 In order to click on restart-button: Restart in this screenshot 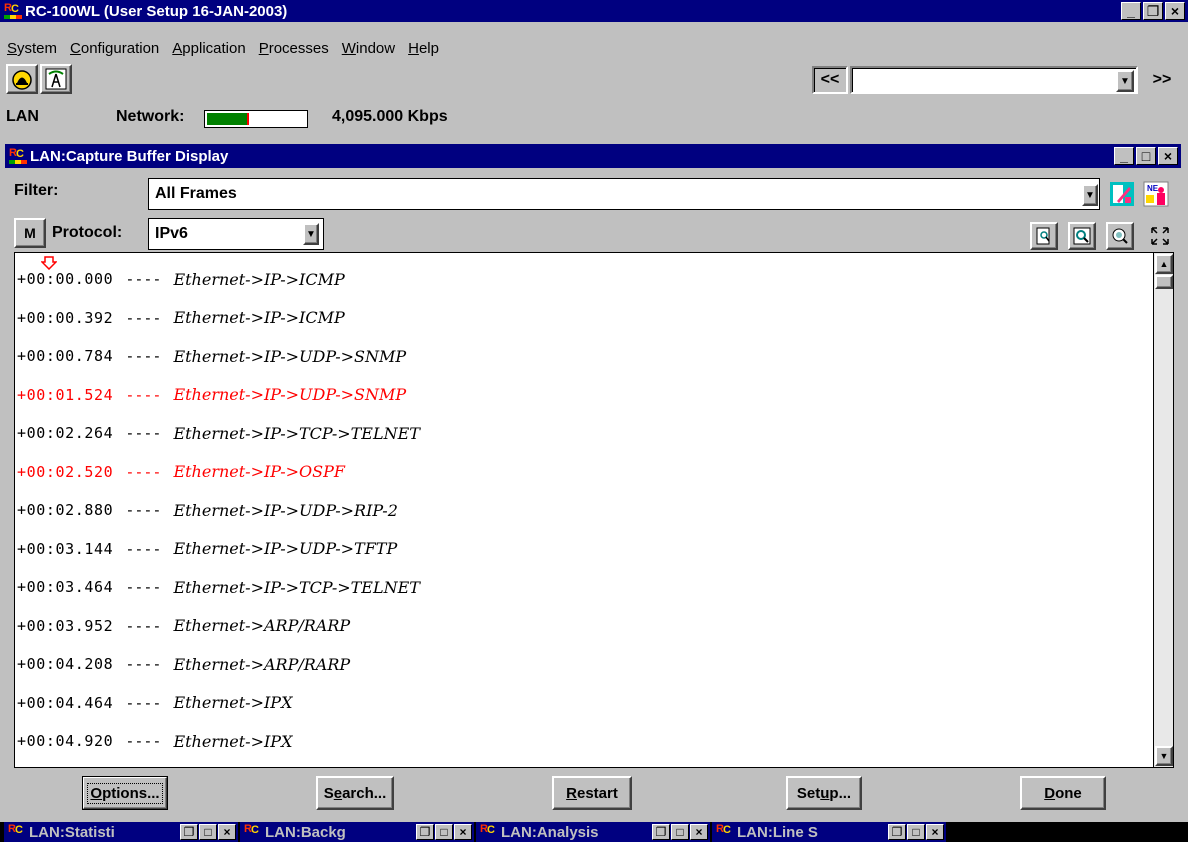, I will do `click(592, 793)`.